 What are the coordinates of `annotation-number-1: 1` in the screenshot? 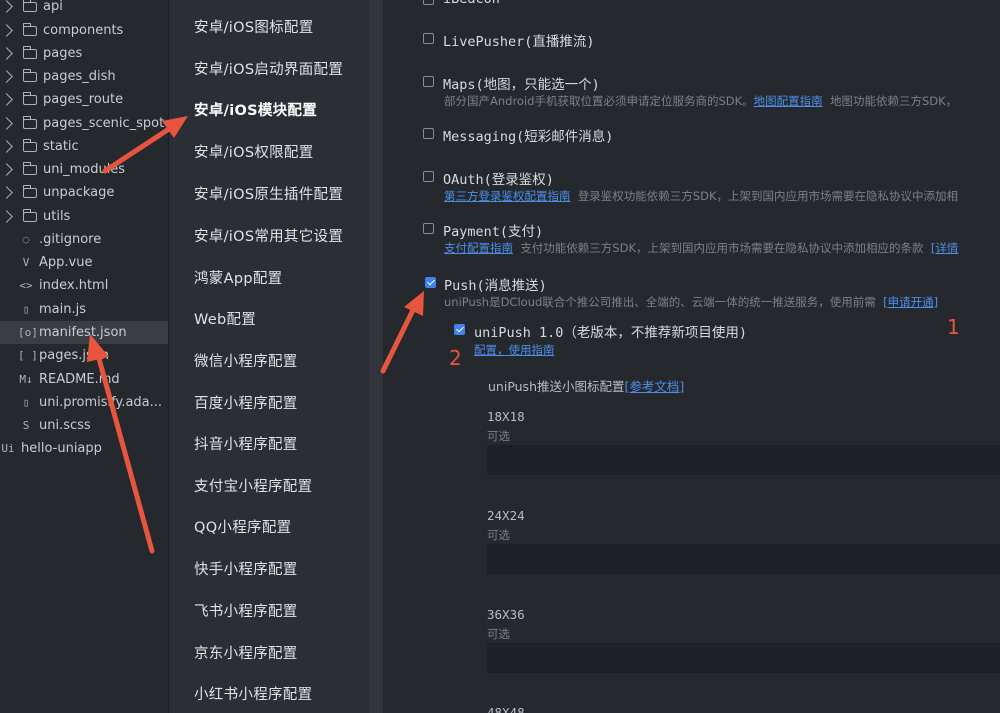 It's located at (953, 327).